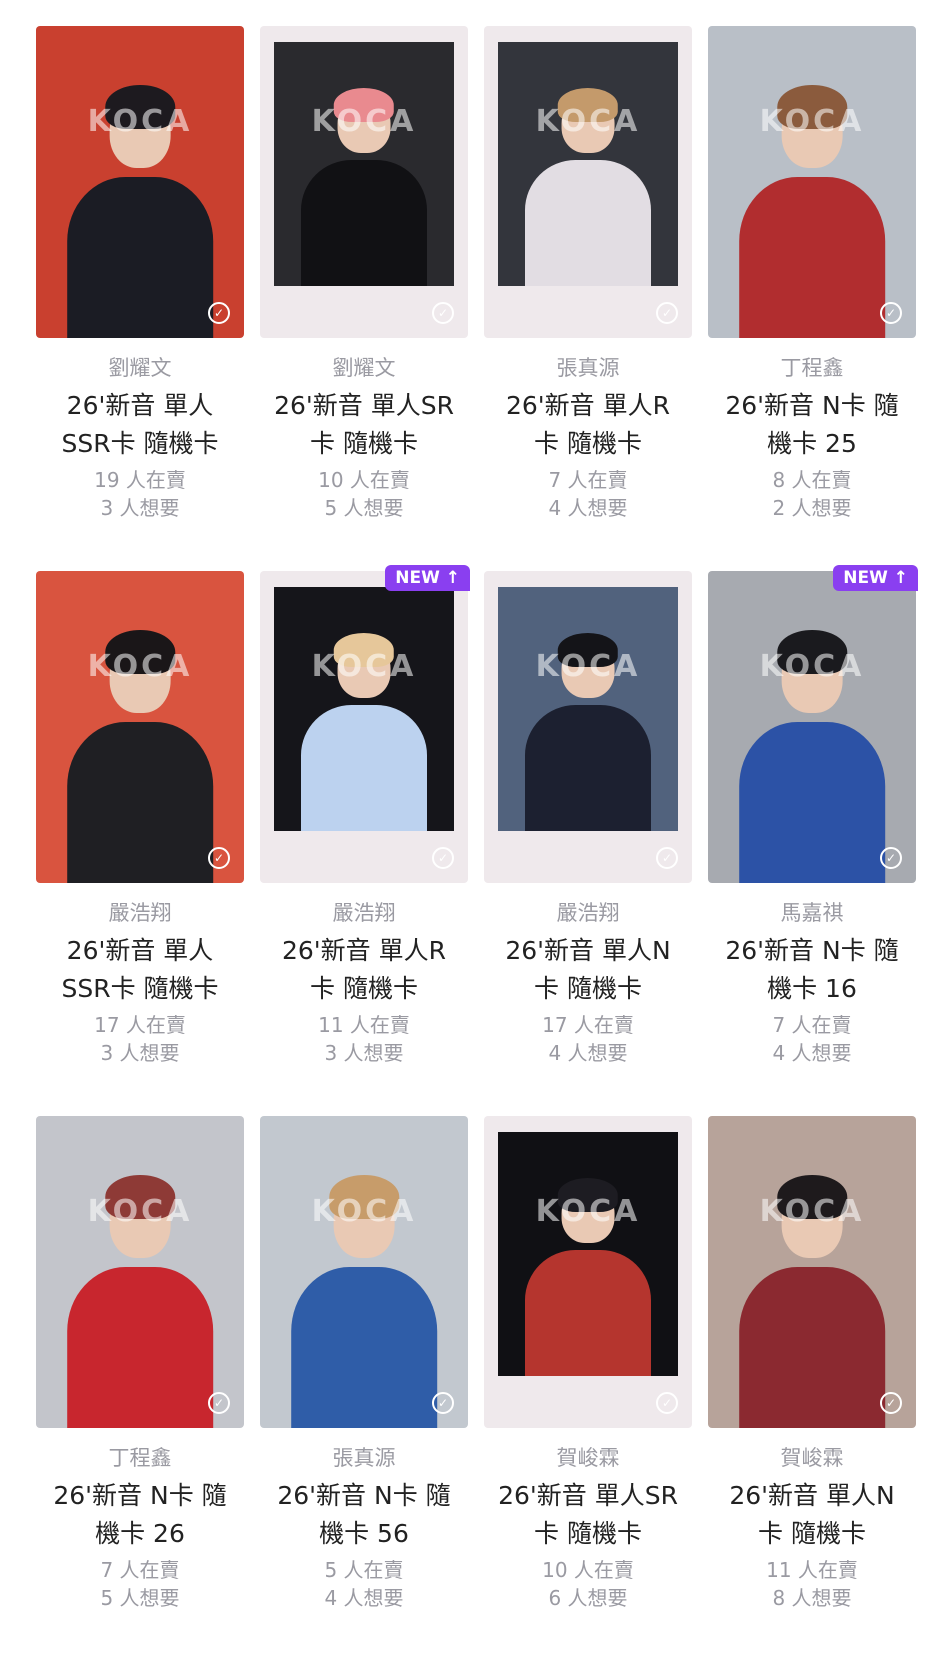 The width and height of the screenshot is (951, 1659). I want to click on listing-stats: 17 人在賣 3 人想要, so click(140, 1039).